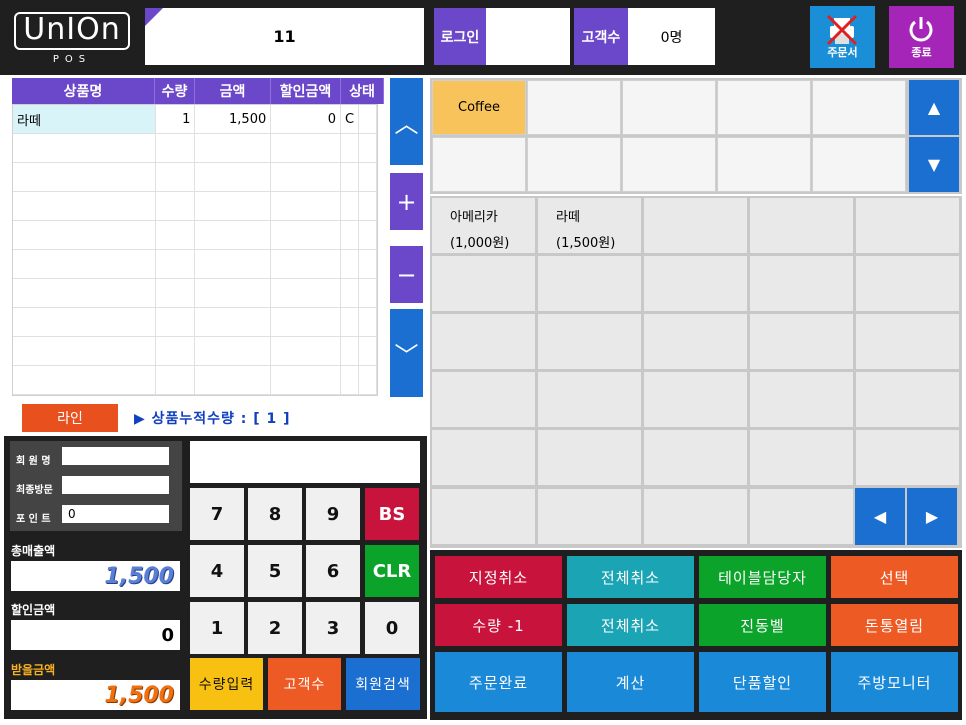 Image resolution: width=966 pixels, height=725 pixels. I want to click on key-9: 9, so click(333, 514).